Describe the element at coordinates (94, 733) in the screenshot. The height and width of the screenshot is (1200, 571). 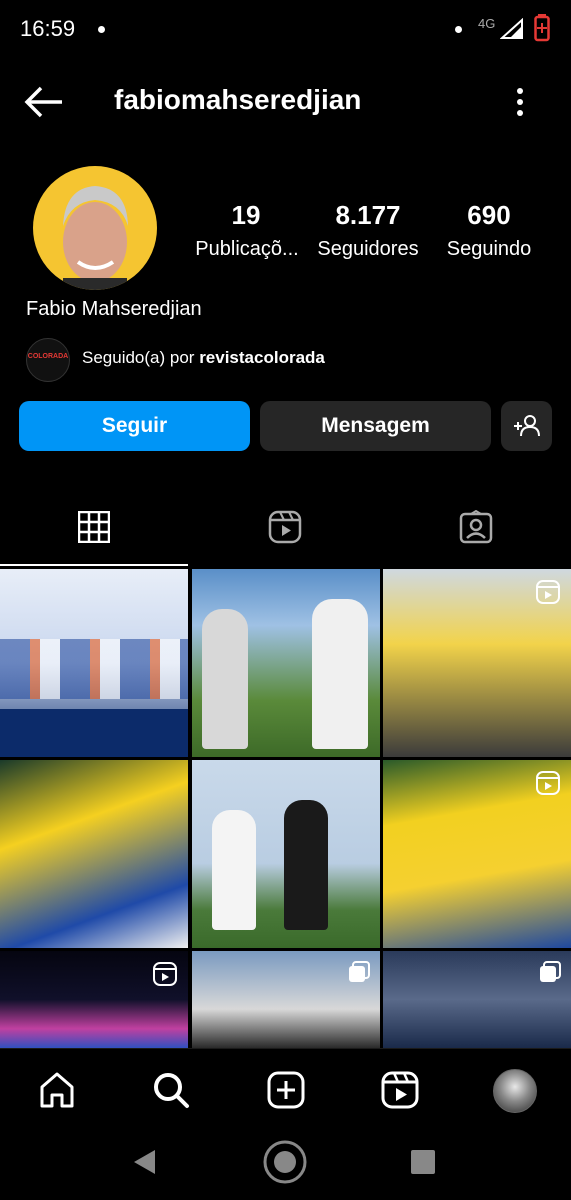
I see `post-image-table` at that location.